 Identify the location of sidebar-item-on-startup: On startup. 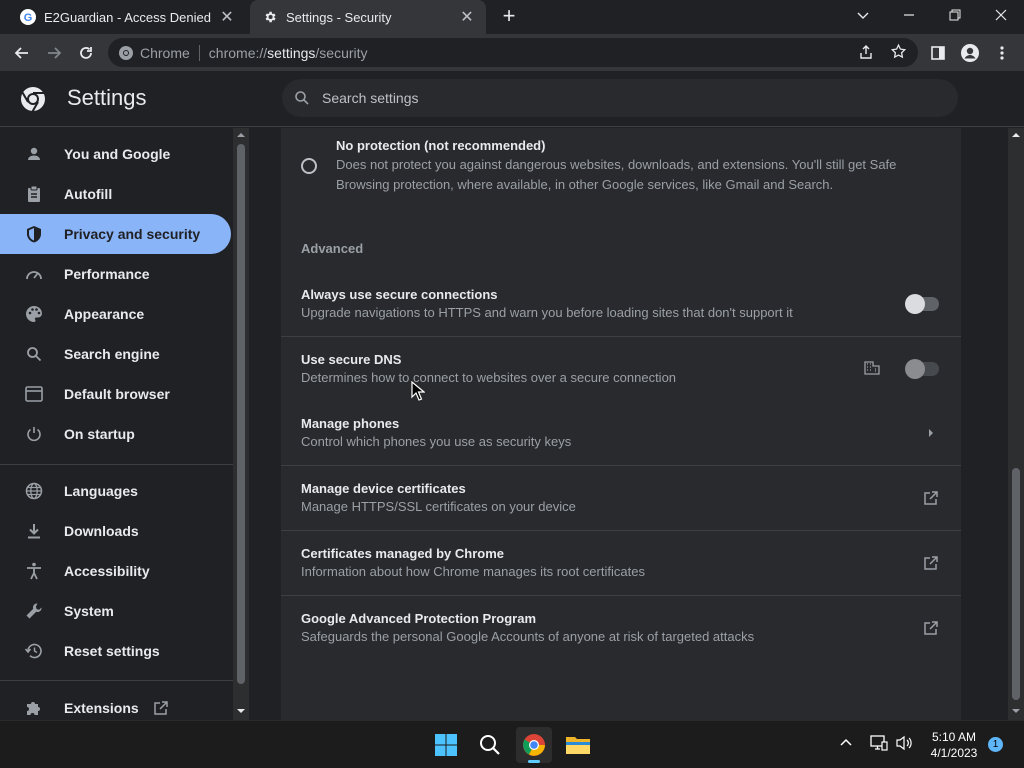
(115, 434).